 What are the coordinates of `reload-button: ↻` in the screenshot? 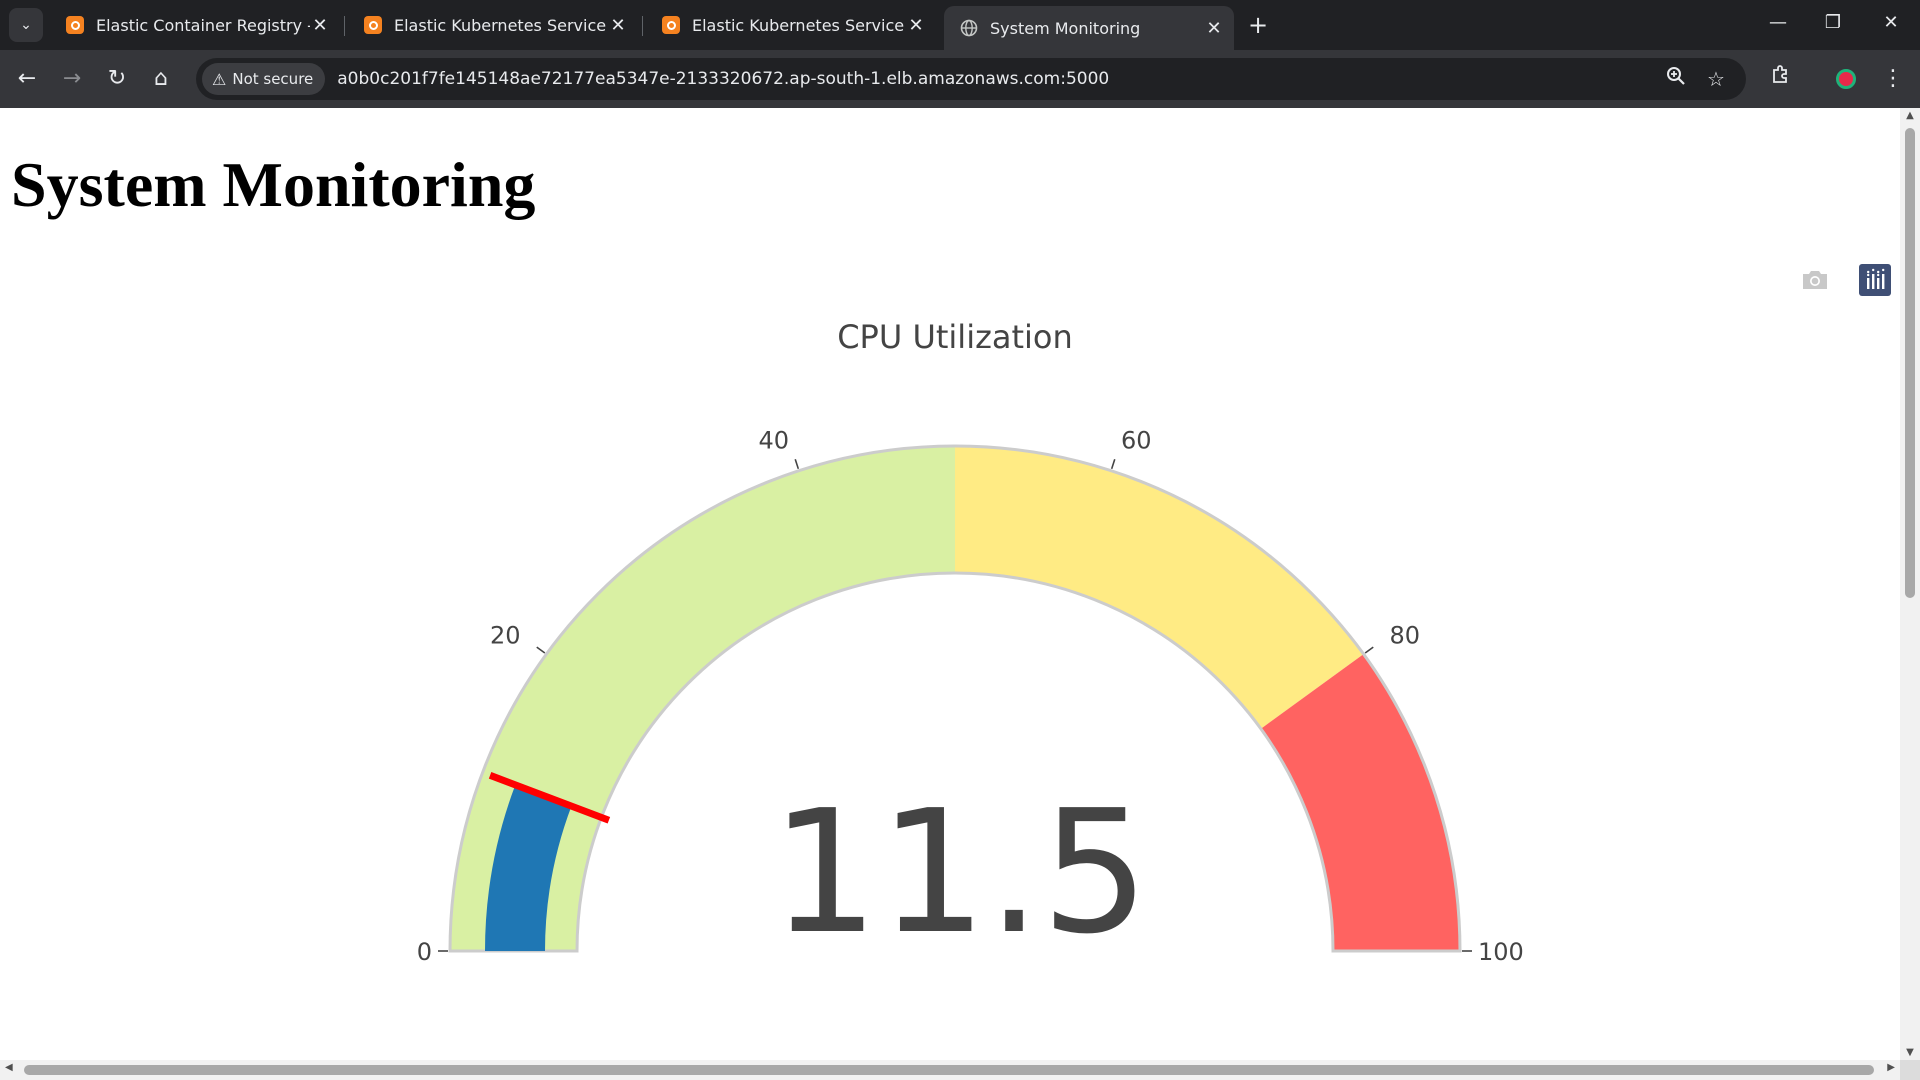 It's located at (117, 79).